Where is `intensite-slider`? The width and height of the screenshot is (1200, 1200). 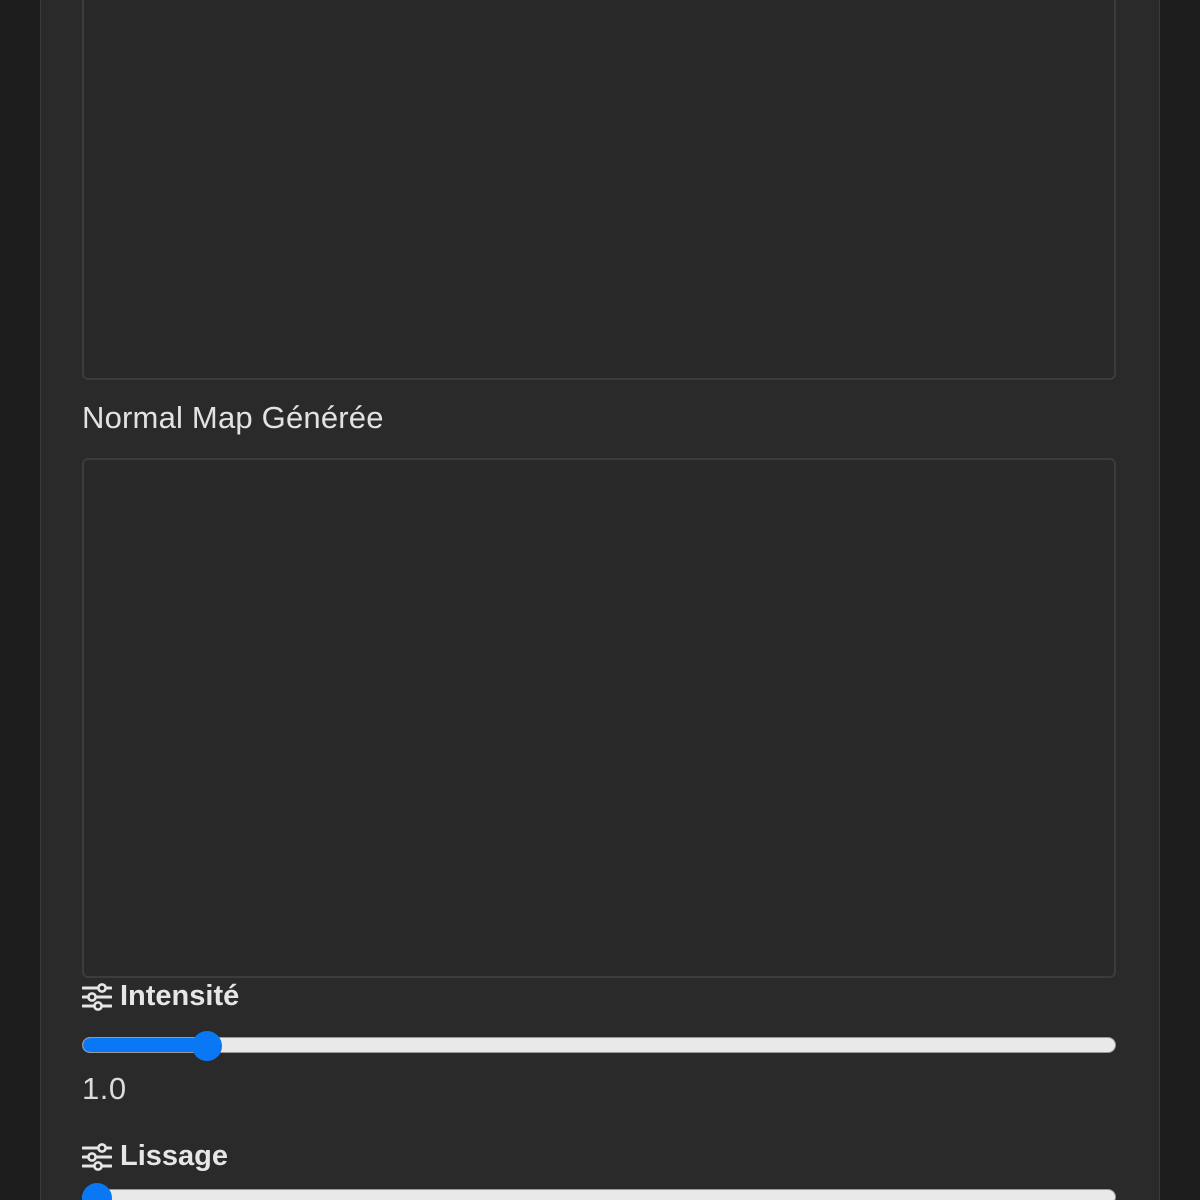 intensite-slider is located at coordinates (599, 1046).